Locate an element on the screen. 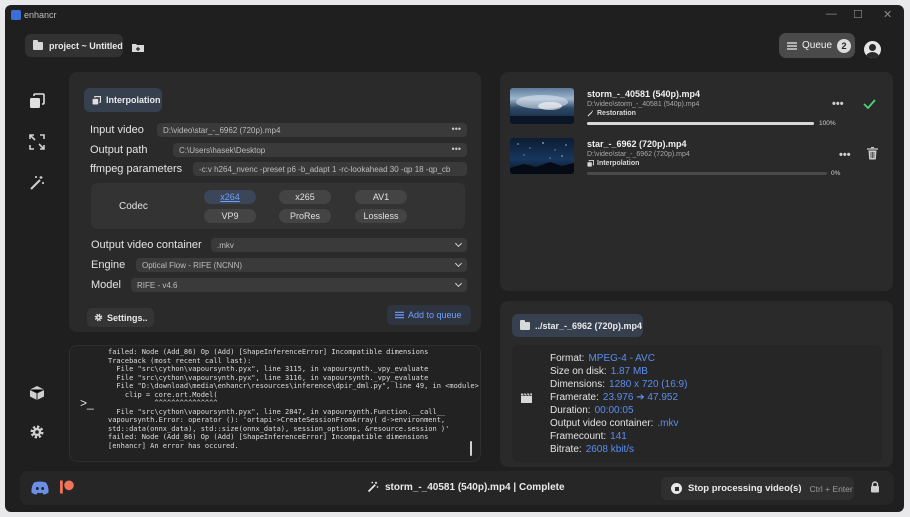 The image size is (910, 517). queue-count-badge: 2 is located at coordinates (844, 45).